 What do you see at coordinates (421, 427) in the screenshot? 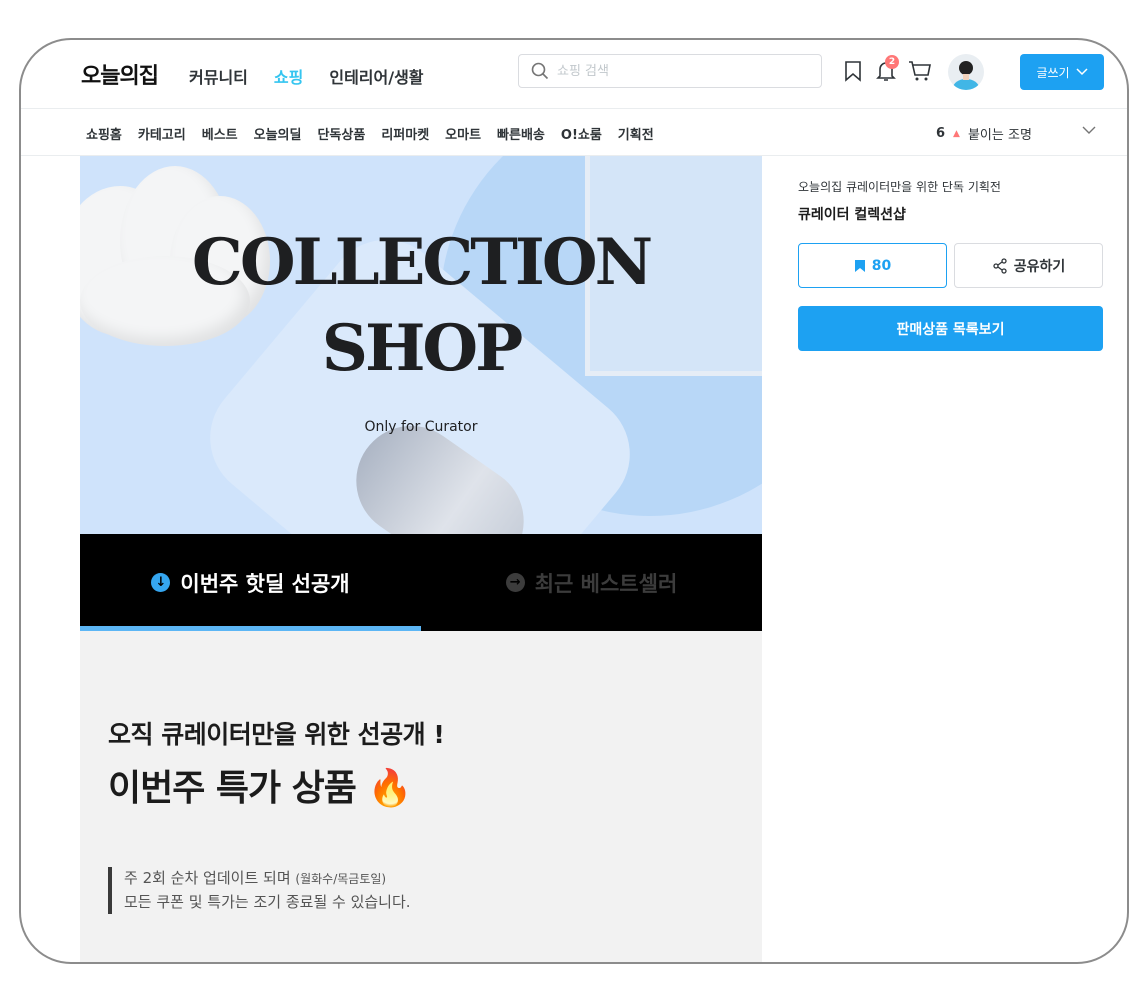
I see `banner-subtitle: Only for Curator` at bounding box center [421, 427].